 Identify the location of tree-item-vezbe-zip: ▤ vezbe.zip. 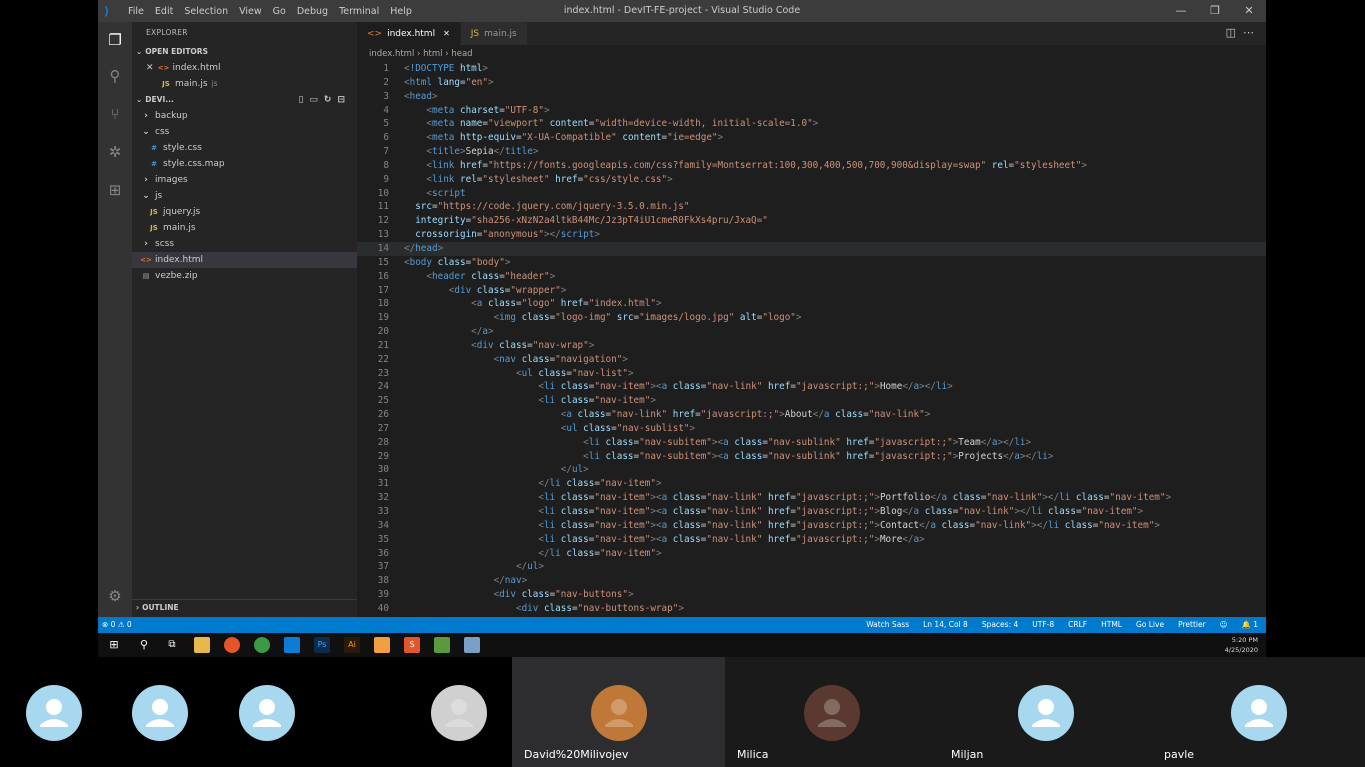
(244, 276).